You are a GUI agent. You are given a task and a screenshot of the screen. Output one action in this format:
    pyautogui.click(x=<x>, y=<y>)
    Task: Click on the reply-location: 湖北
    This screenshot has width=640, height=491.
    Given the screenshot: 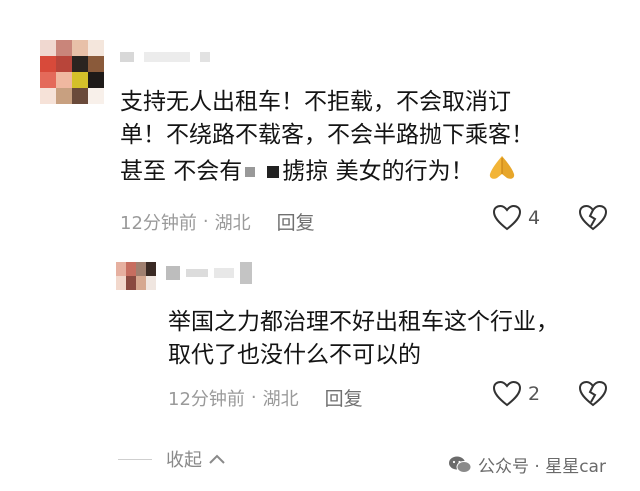 What is the action you would take?
    pyautogui.click(x=280, y=399)
    